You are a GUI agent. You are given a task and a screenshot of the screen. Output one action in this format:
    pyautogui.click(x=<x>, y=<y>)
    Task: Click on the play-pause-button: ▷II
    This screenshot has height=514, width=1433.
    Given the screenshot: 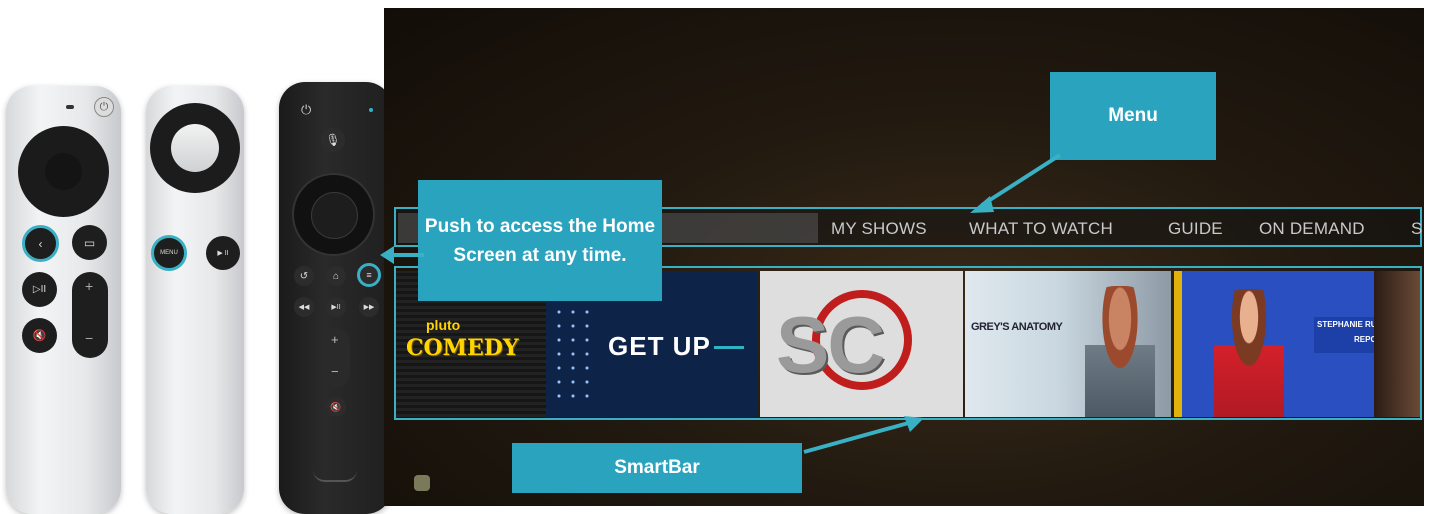 What is the action you would take?
    pyautogui.click(x=39, y=289)
    